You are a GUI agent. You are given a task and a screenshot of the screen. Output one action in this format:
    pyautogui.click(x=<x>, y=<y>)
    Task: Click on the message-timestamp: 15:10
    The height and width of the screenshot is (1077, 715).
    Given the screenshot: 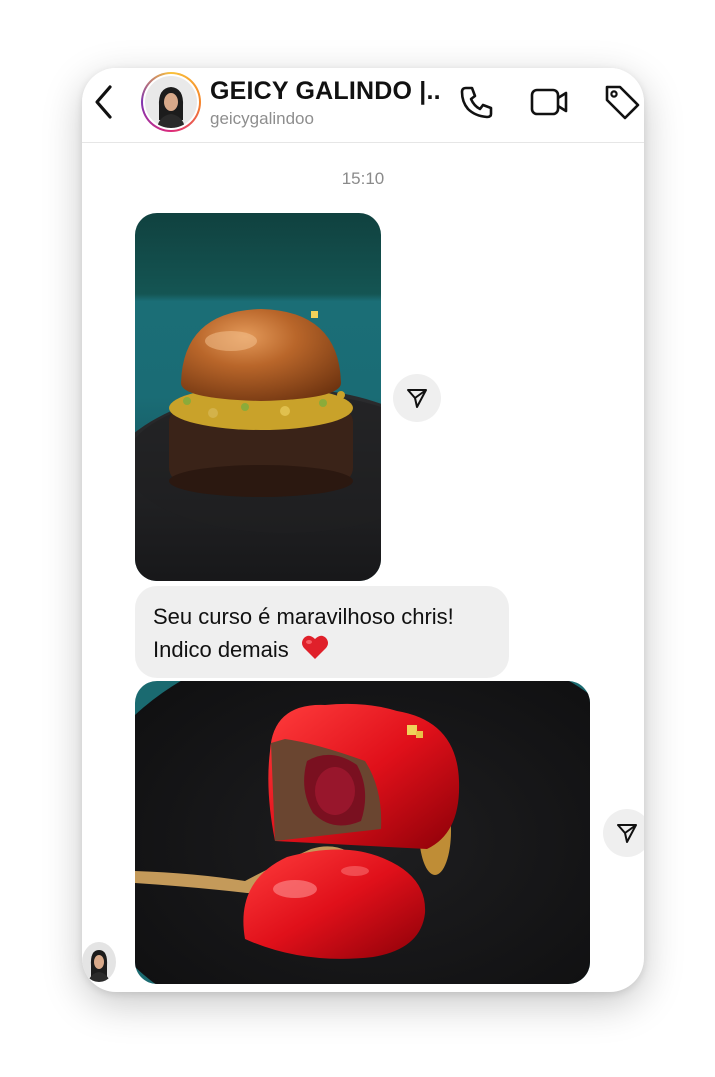 What is the action you would take?
    pyautogui.click(x=363, y=178)
    